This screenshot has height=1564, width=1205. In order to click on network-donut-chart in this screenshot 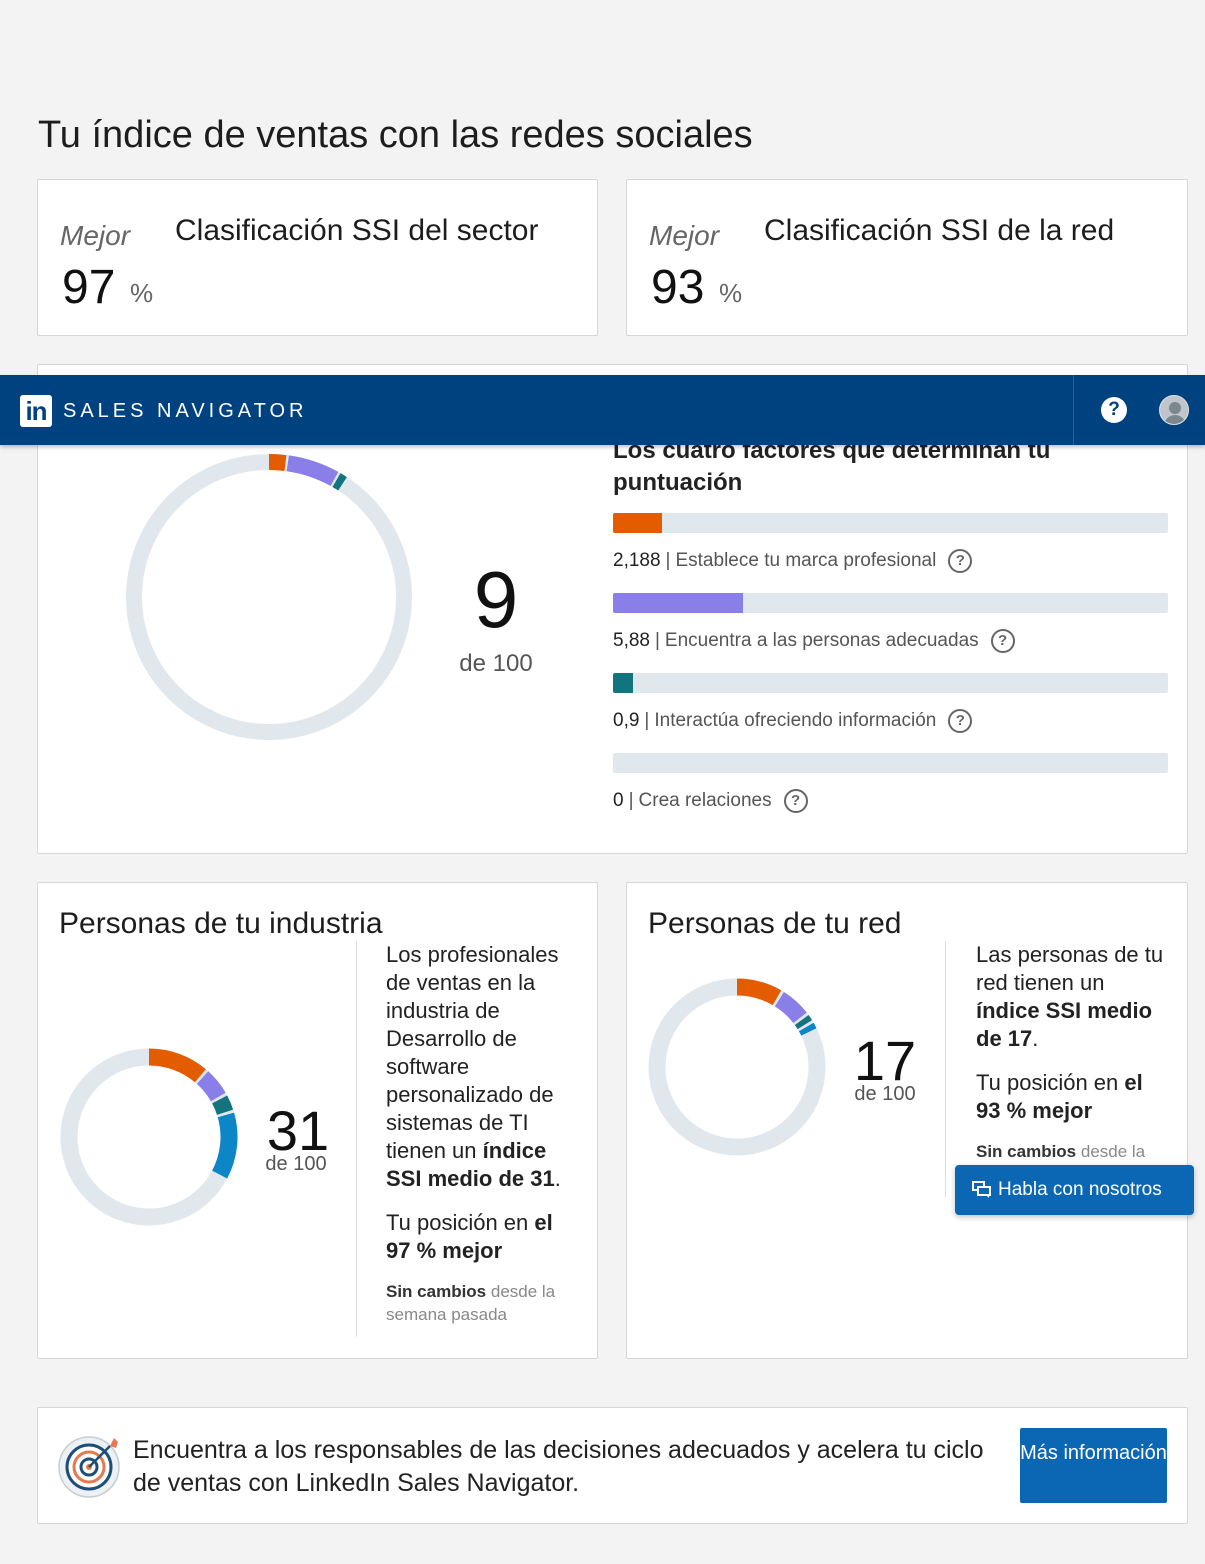, I will do `click(737, 1067)`.